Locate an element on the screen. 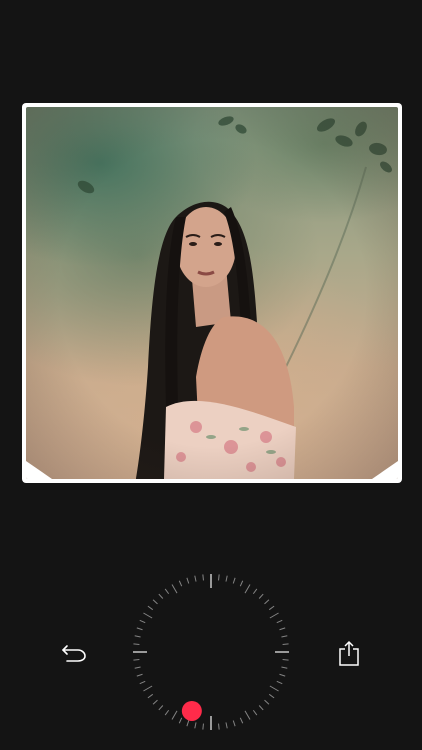 This screenshot has width=422, height=750. share-button is located at coordinates (349, 653).